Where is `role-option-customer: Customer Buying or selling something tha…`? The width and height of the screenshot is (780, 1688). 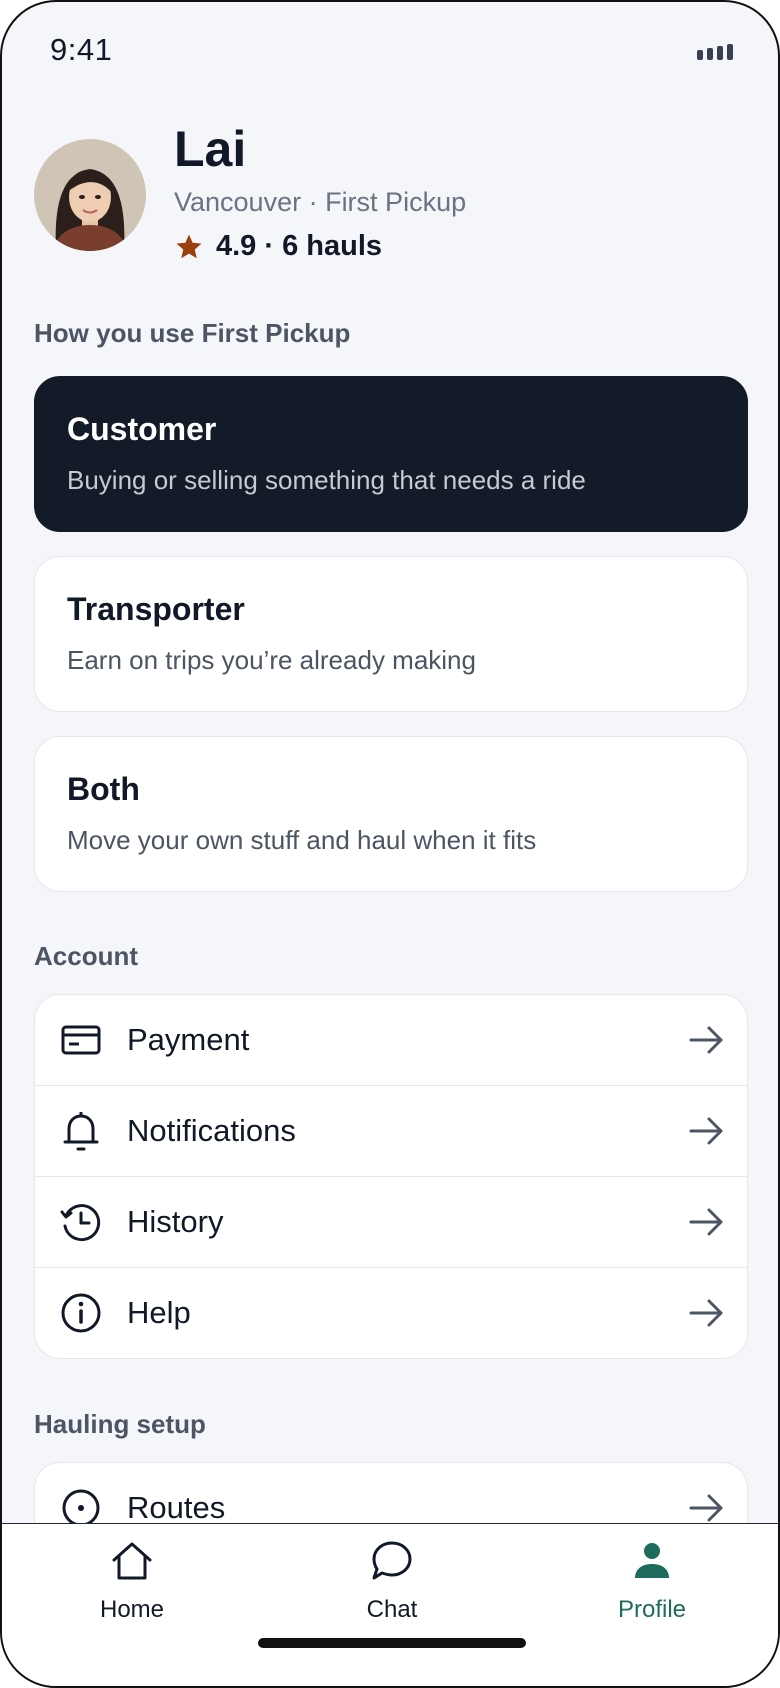 role-option-customer: Customer Buying or selling something tha… is located at coordinates (391, 454).